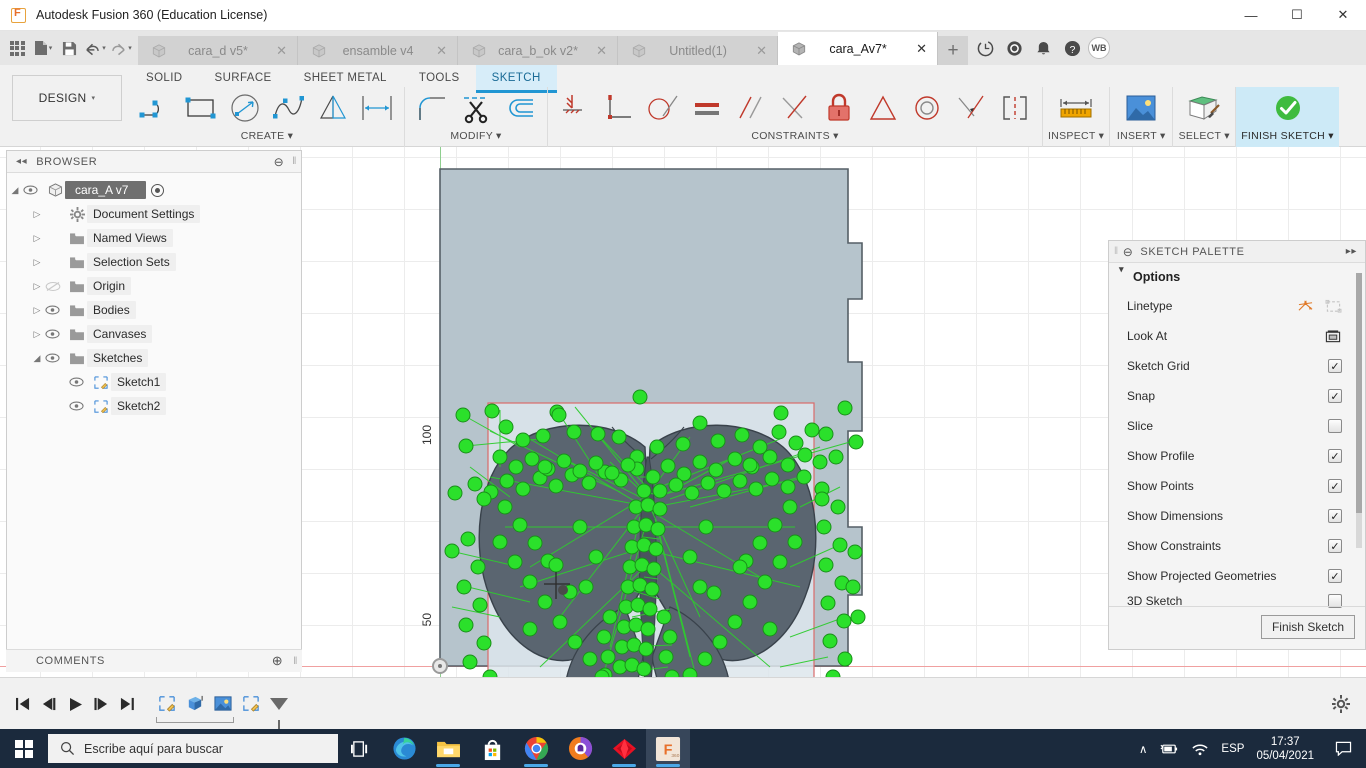 This screenshot has width=1366, height=768. Describe the element at coordinates (575, 108) in the screenshot. I see `constraint-fix-icon` at that location.